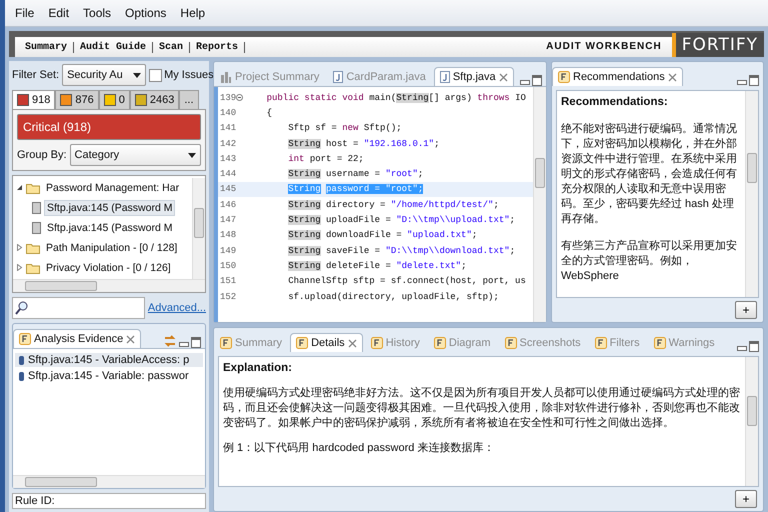 The width and height of the screenshot is (768, 512). I want to click on line-number: 152, so click(228, 297).